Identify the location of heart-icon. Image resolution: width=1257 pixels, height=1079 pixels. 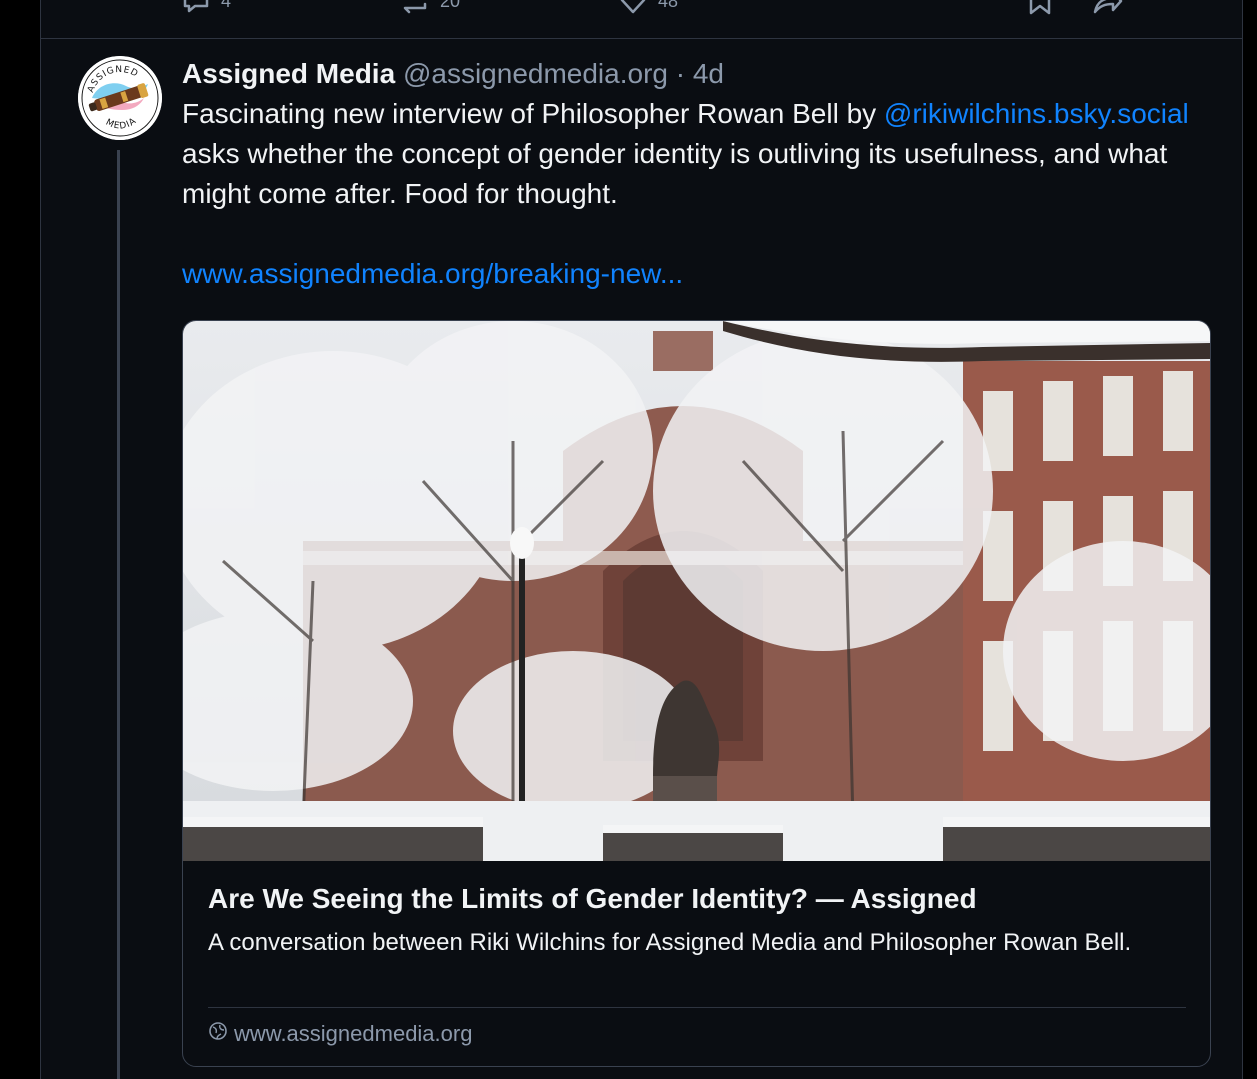
(633, 8).